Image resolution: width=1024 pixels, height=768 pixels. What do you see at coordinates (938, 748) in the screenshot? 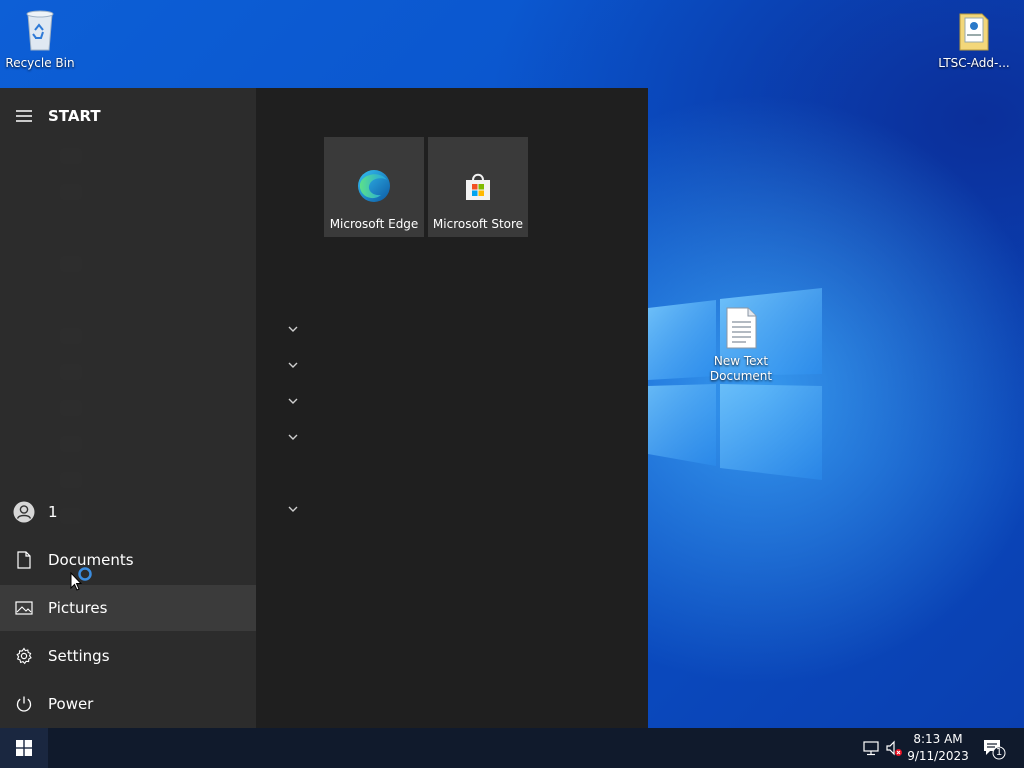
I see `system-clock: 8:13 AM 9/11/2023` at bounding box center [938, 748].